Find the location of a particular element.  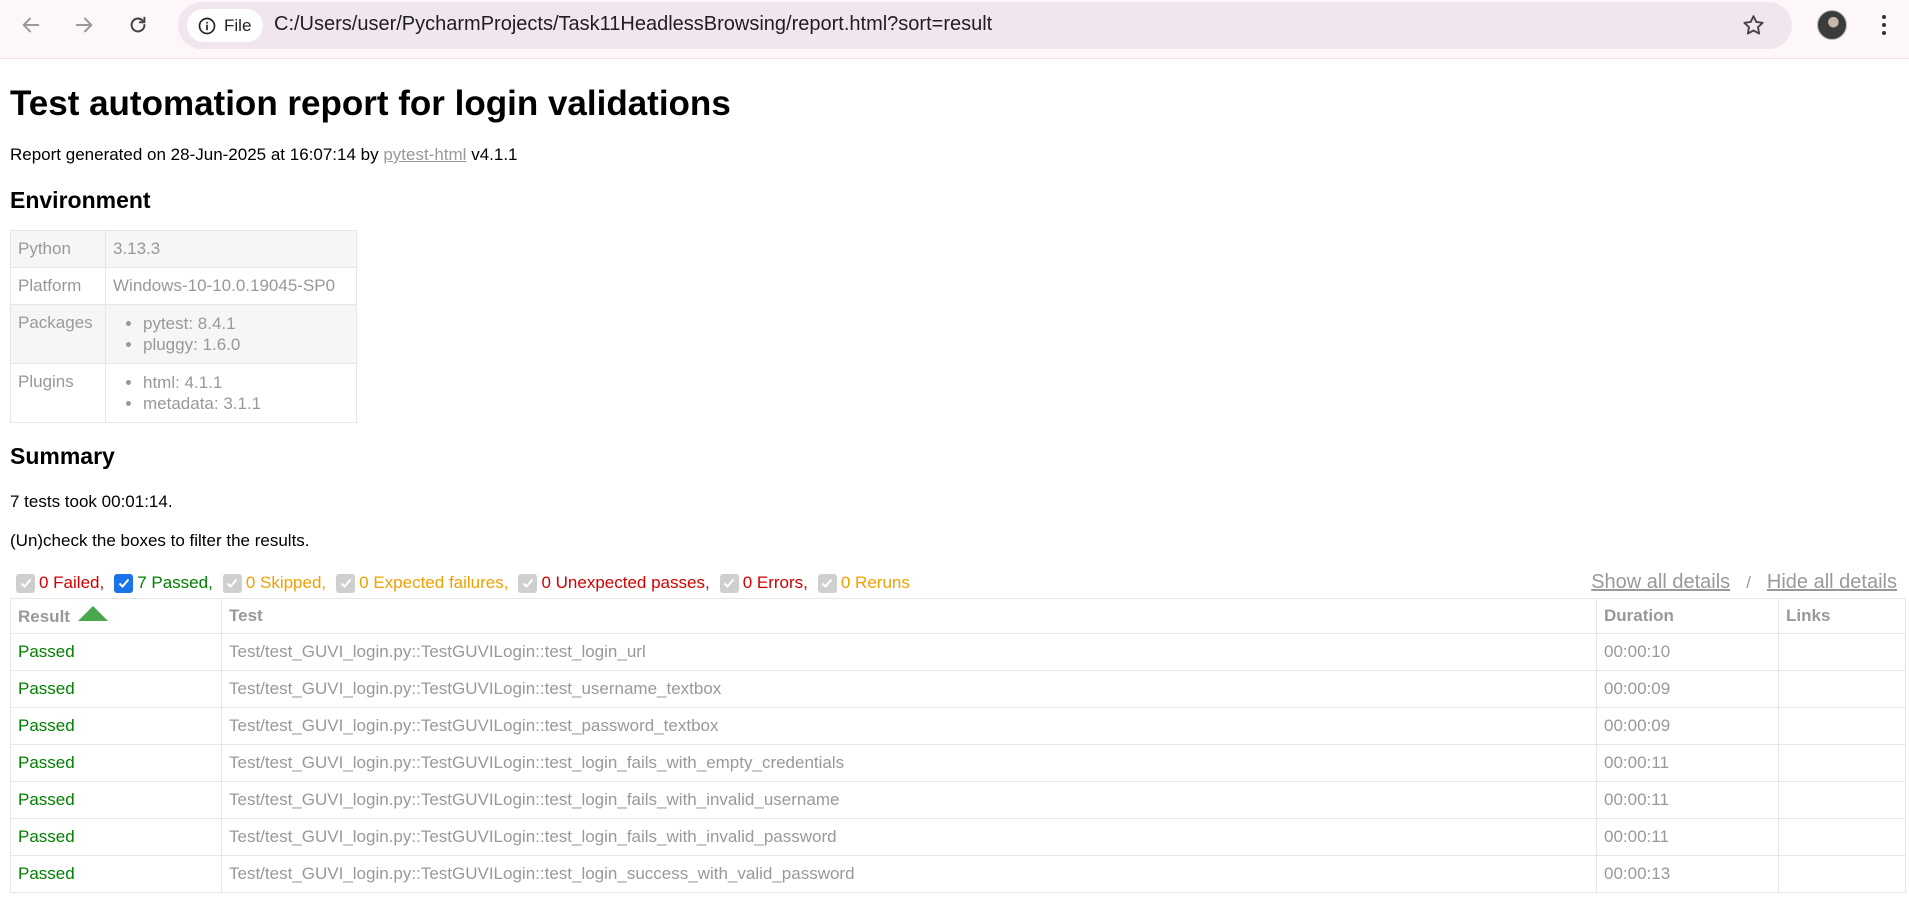

filter-failed: 0 Failed, is located at coordinates (57, 583).